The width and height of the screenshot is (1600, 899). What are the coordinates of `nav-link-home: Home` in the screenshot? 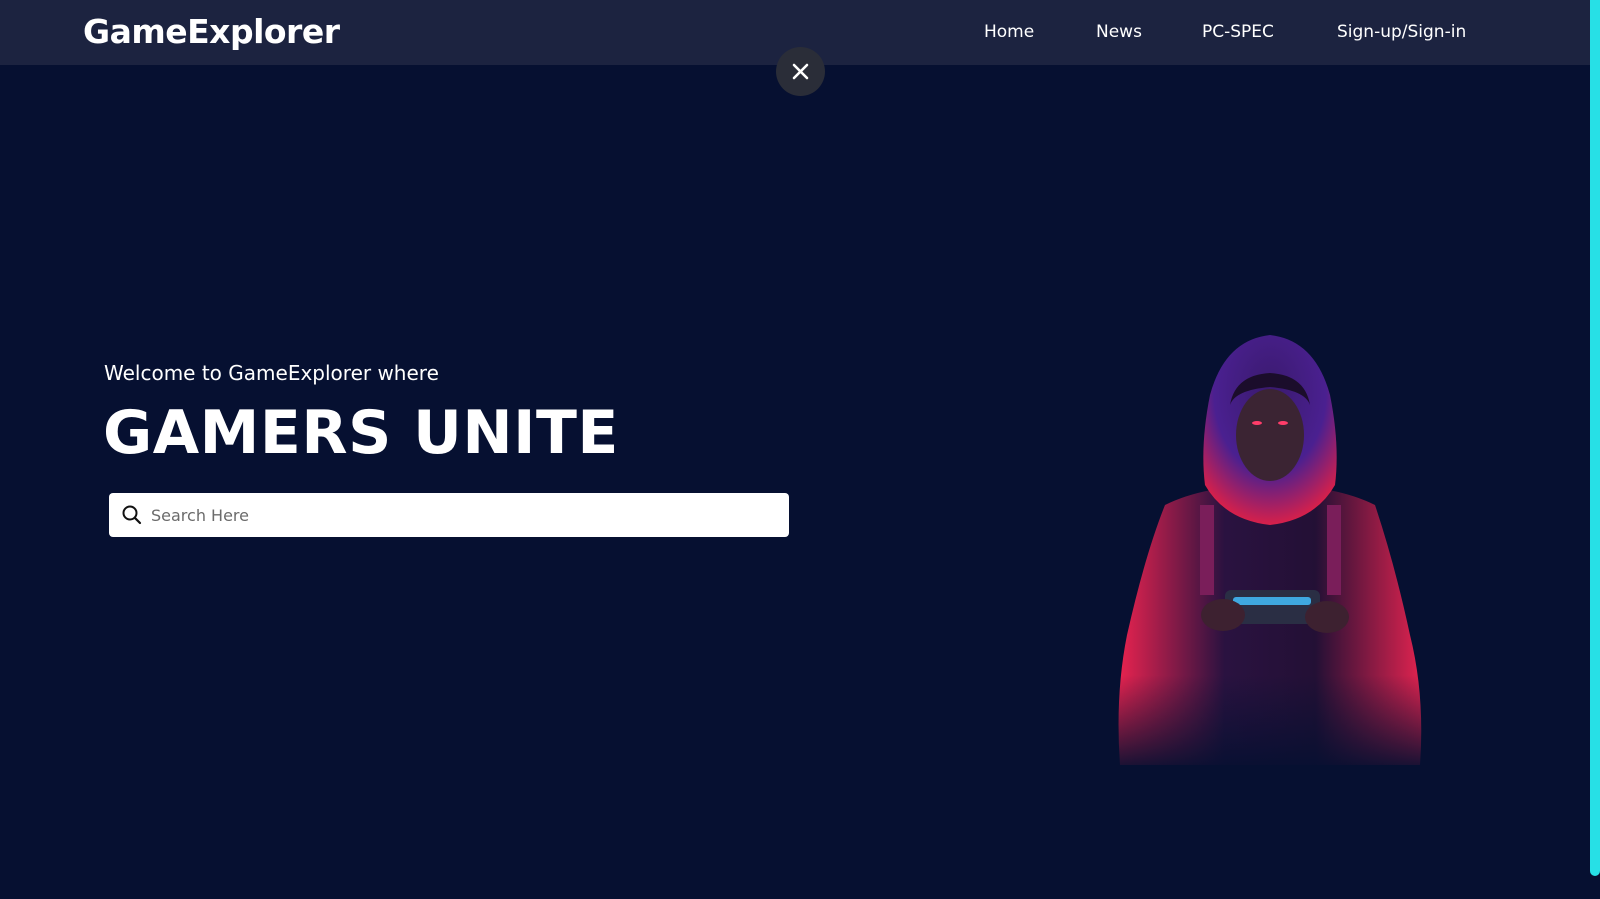 It's located at (1009, 32).